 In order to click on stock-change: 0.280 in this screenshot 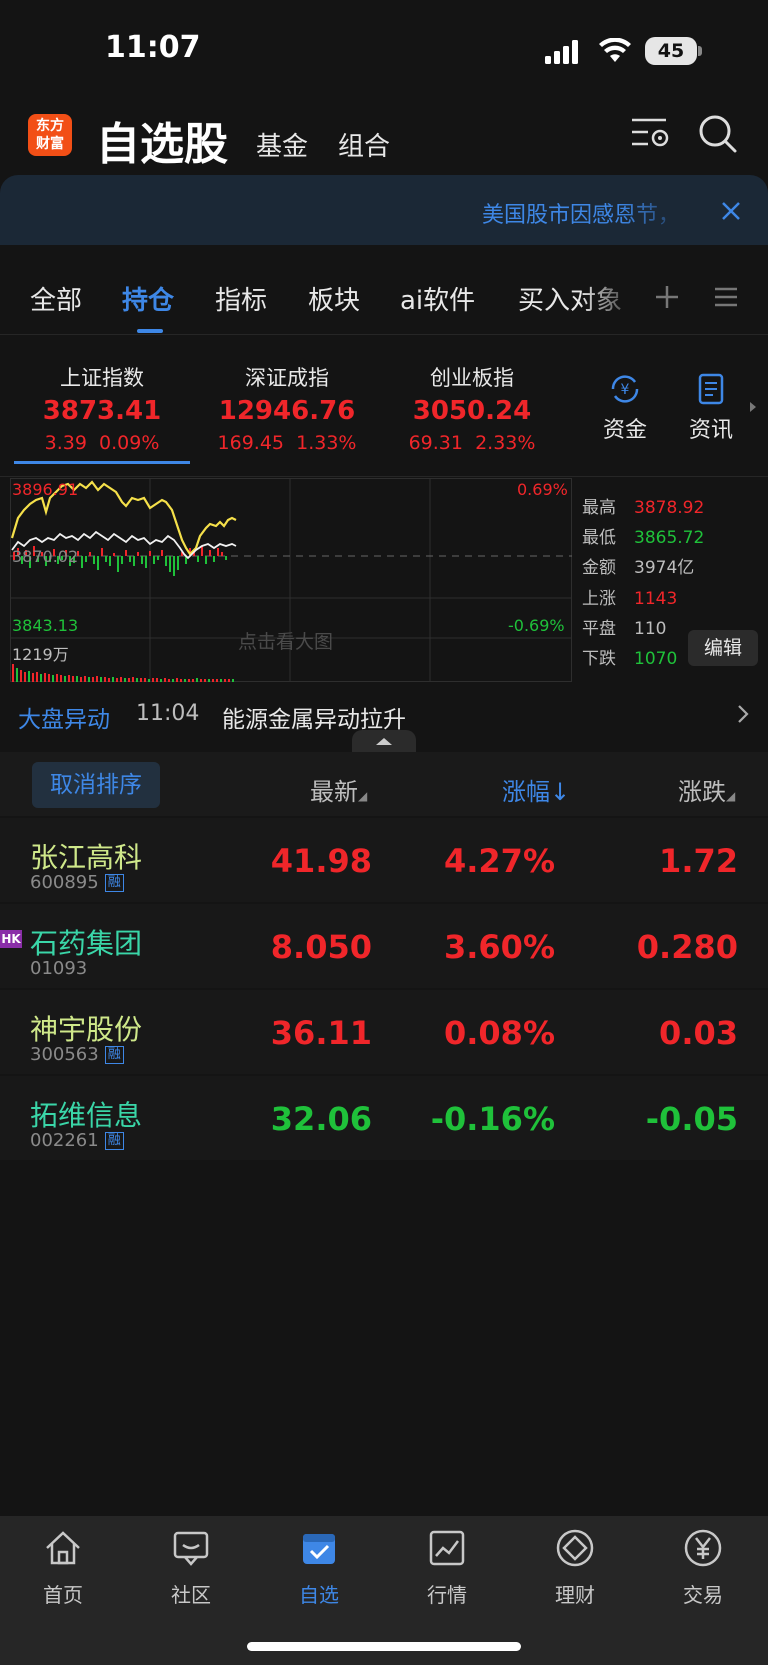, I will do `click(687, 947)`.